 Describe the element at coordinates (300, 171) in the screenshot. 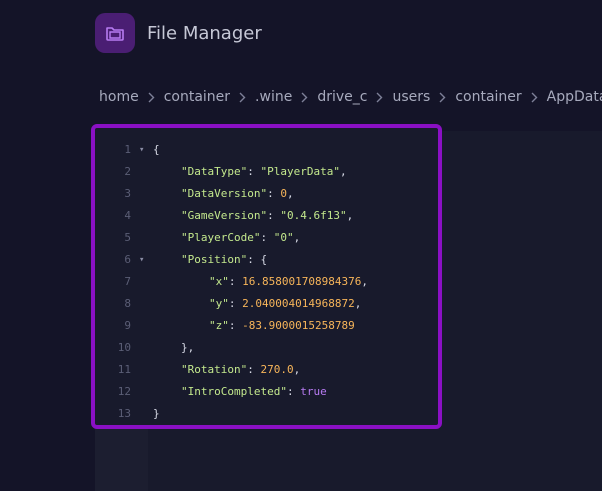

I see `token-str: "PlayerData"` at that location.